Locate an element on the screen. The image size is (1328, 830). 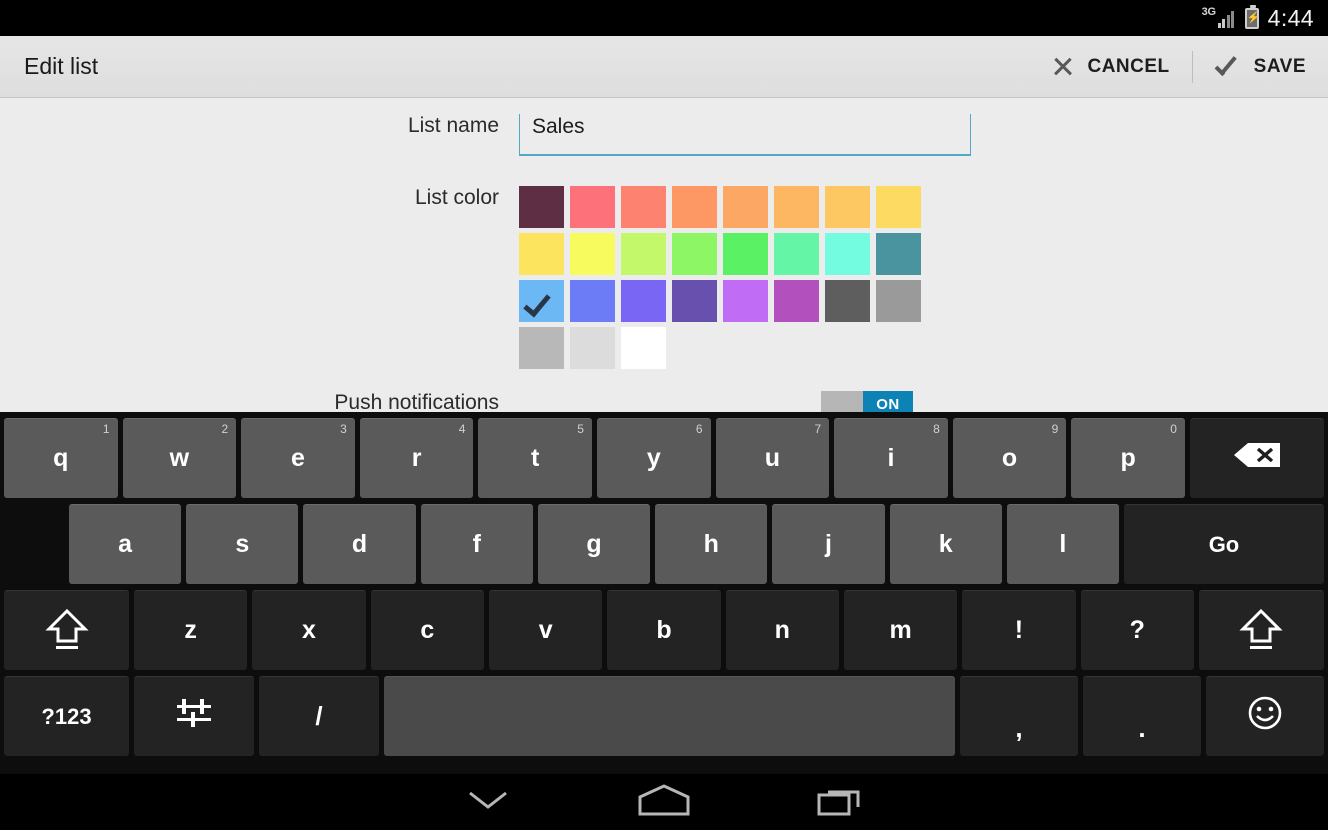
battery-charging-icon is located at coordinates (1251, 16).